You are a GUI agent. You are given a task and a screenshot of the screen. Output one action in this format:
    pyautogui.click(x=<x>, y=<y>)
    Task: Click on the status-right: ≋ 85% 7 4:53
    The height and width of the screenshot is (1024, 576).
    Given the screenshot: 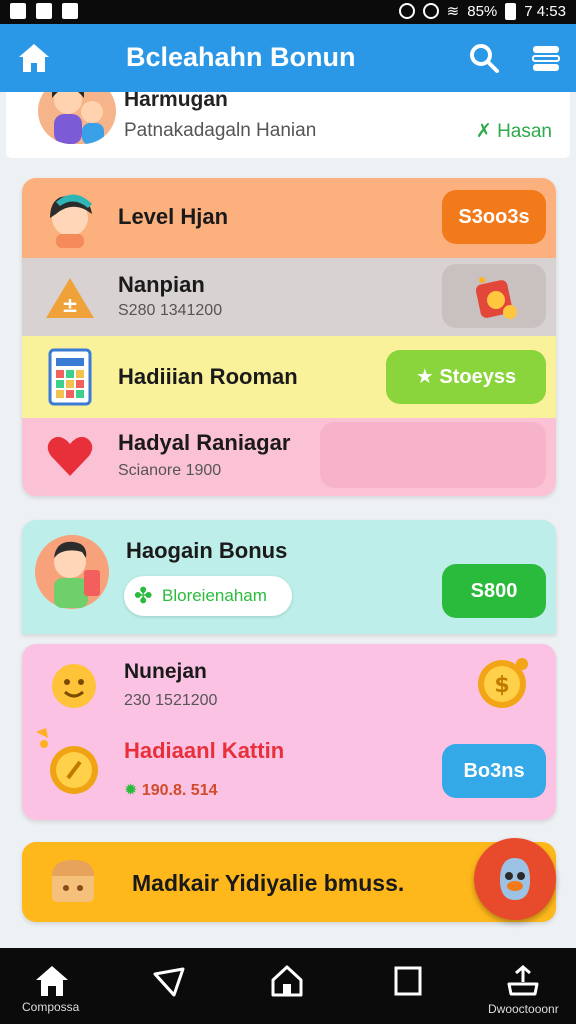 What is the action you would take?
    pyautogui.click(x=482, y=11)
    